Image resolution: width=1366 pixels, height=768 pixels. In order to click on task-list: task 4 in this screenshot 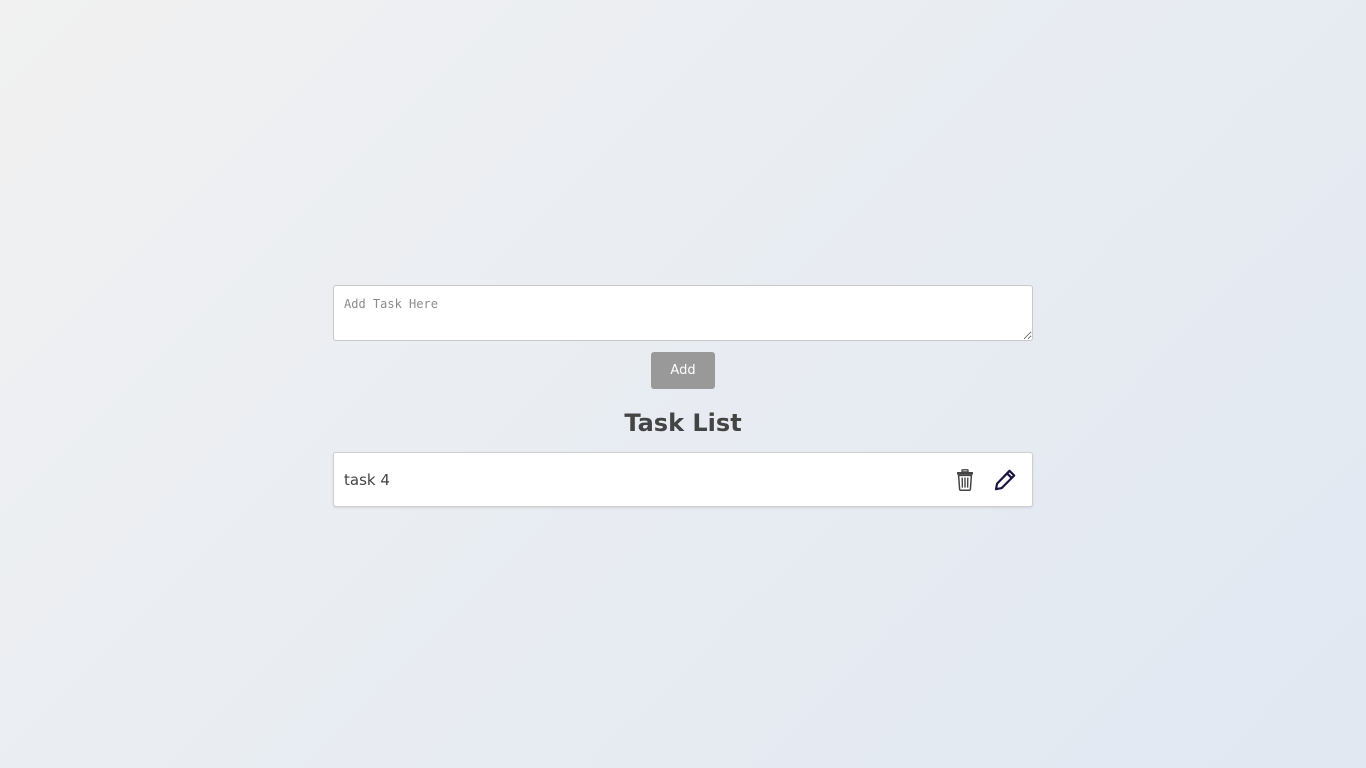, I will do `click(683, 479)`.